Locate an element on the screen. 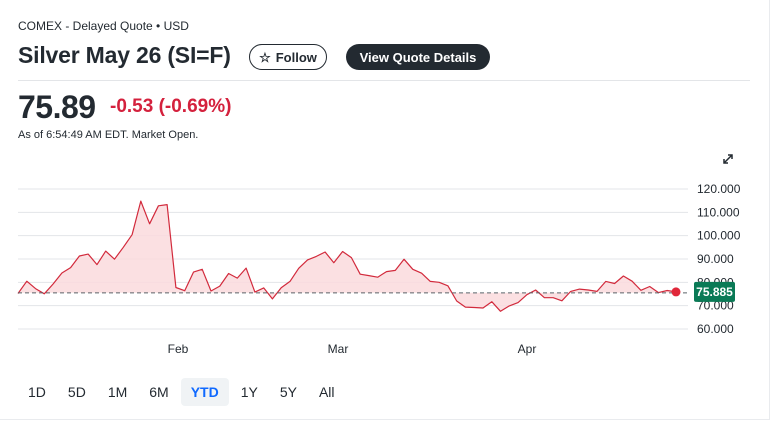 The image size is (771, 421). range-1m: 1M is located at coordinates (117, 392).